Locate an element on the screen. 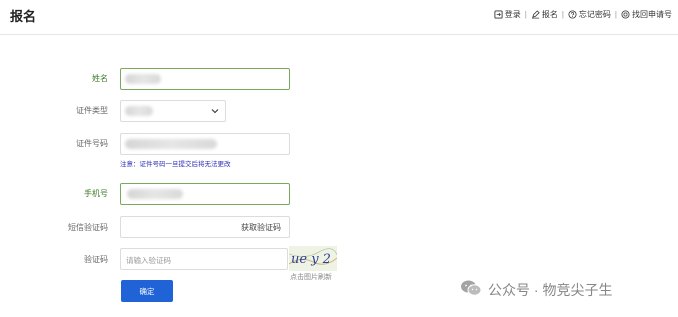  submit-button: 确定 is located at coordinates (147, 291).